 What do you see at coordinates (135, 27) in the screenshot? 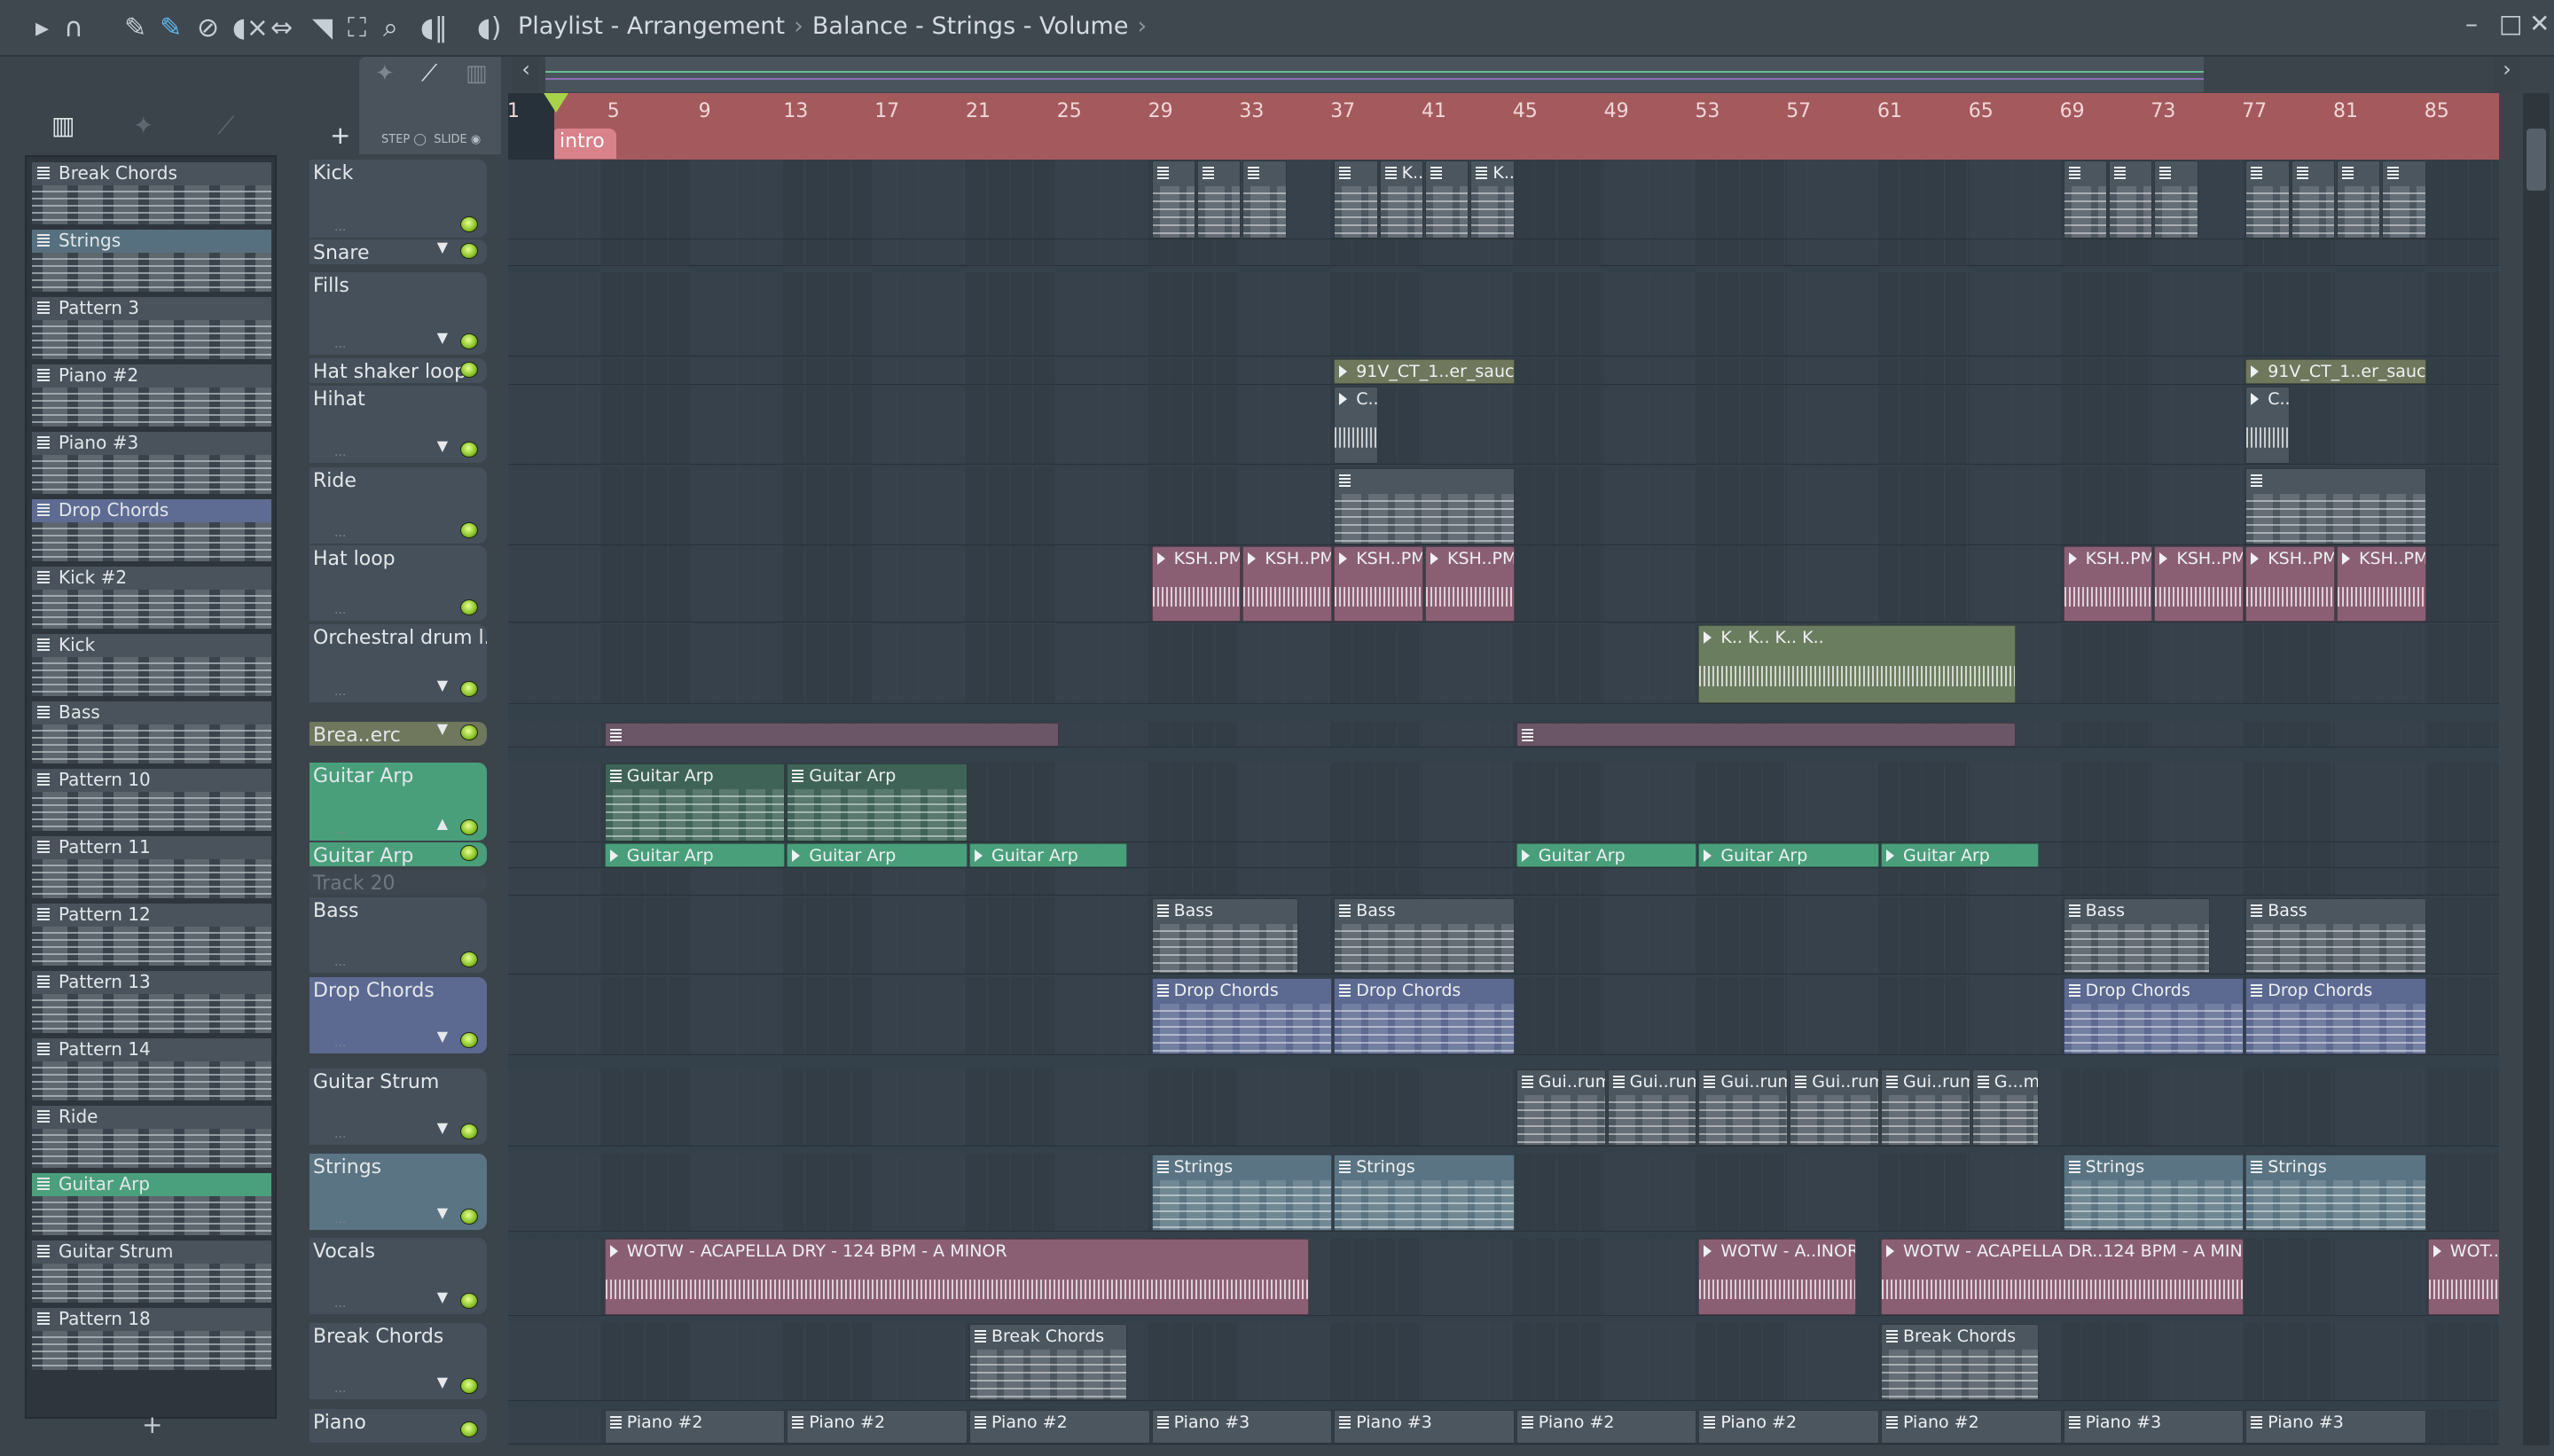
I see `pencil-icon: ✎` at bounding box center [135, 27].